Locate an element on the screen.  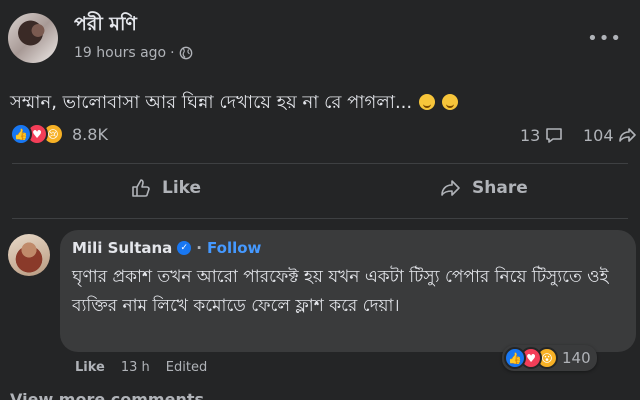
comment-count: 13 is located at coordinates (542, 135).